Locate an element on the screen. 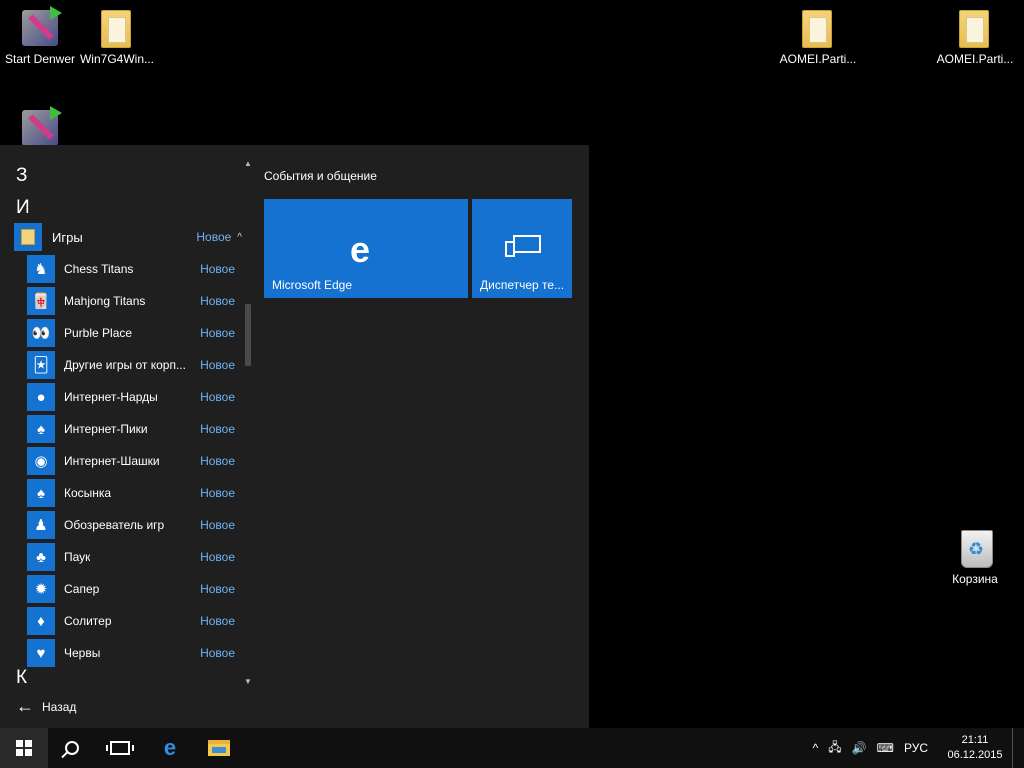 The width and height of the screenshot is (1024, 768). app-item: ♣ Паук Новое is located at coordinates (131, 557).